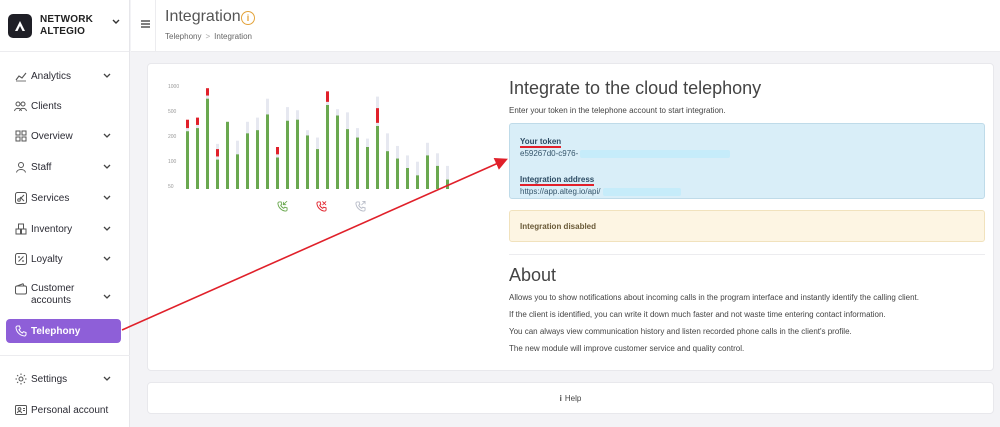  I want to click on sidebar-item-customer-accounts: Customer accounts, so click(63, 295).